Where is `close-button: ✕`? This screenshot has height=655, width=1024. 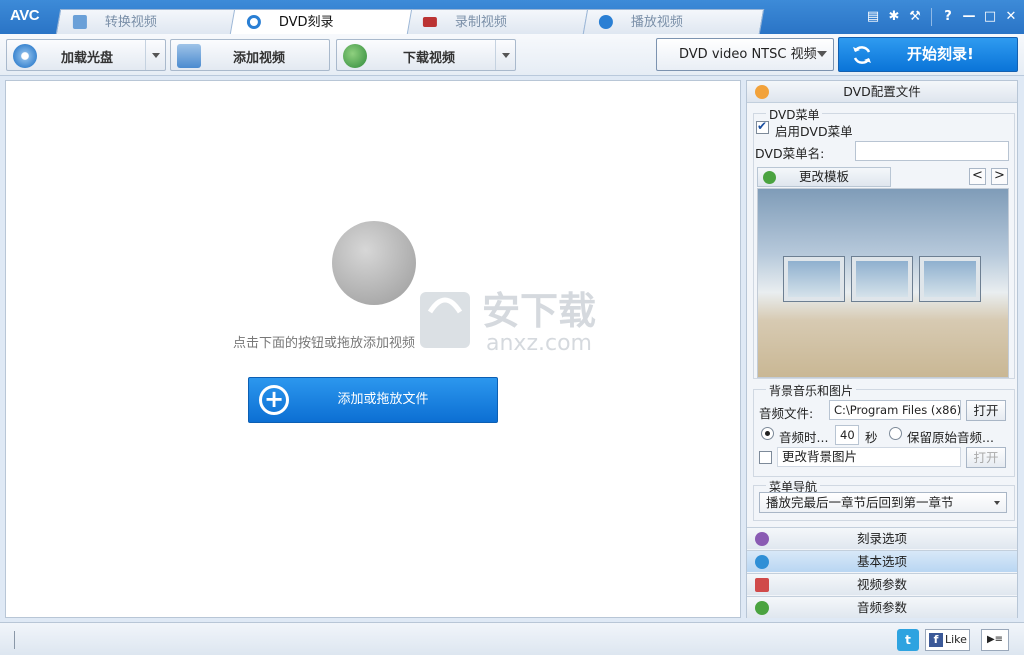 close-button: ✕ is located at coordinates (1011, 17).